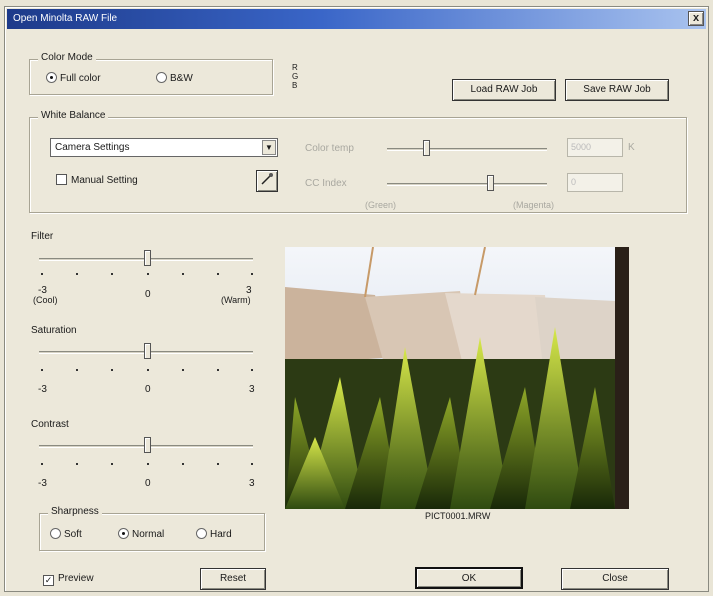 Image resolution: width=713 pixels, height=596 pixels. Describe the element at coordinates (631, 147) in the screenshot. I see `color-temp-unit: K` at that location.